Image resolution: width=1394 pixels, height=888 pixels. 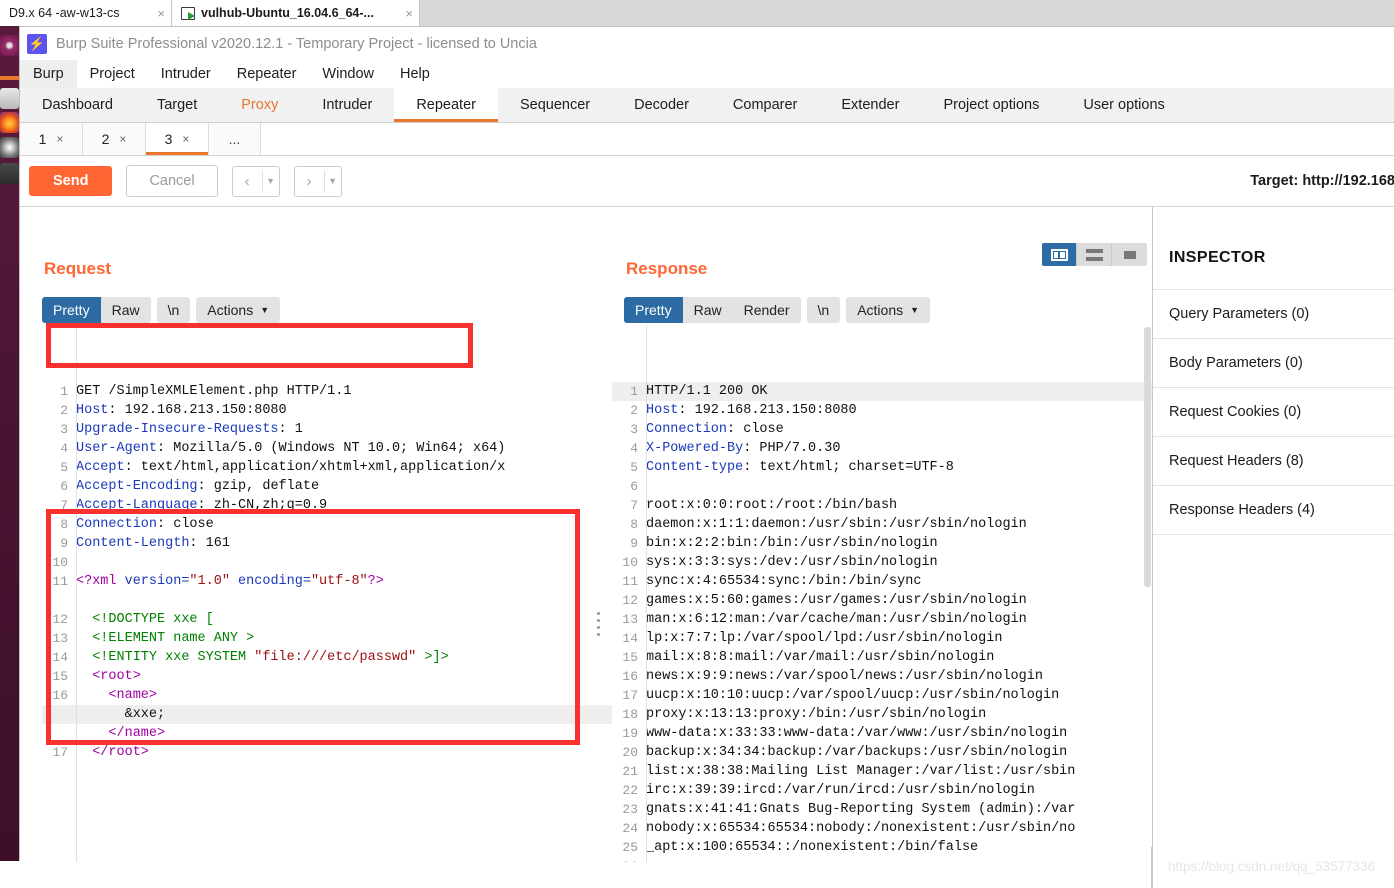 I want to click on tab-decoder: Decoder, so click(x=661, y=105).